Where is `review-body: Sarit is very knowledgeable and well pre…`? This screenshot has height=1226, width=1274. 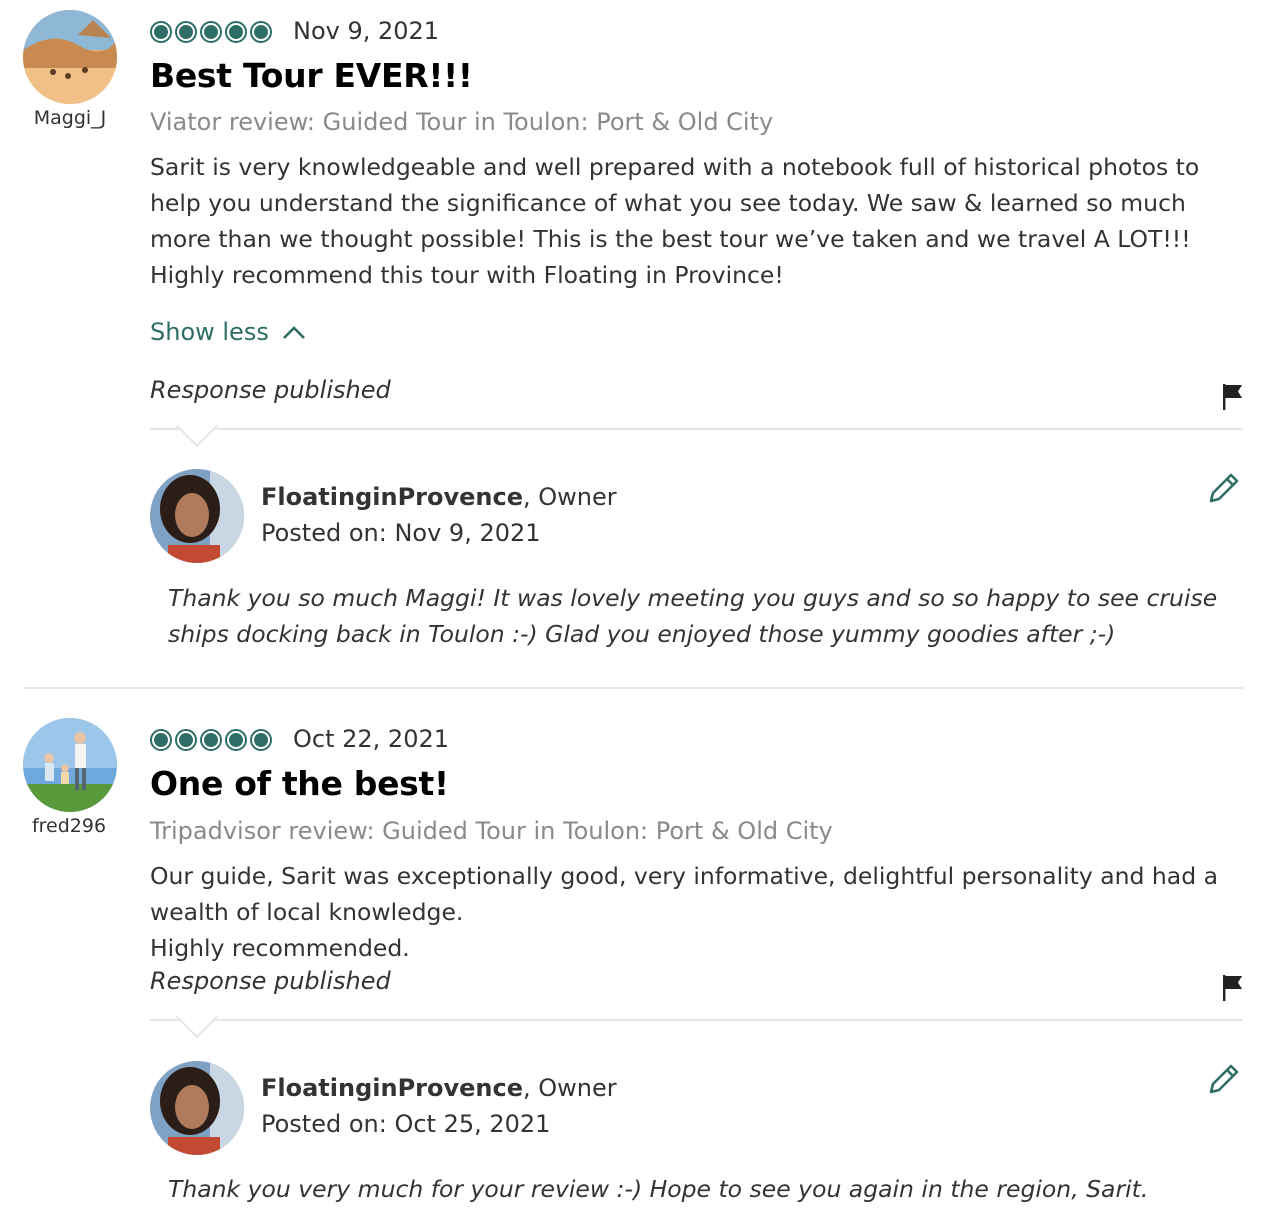
review-body: Sarit is very knowledgeable and well pre… is located at coordinates (695, 221).